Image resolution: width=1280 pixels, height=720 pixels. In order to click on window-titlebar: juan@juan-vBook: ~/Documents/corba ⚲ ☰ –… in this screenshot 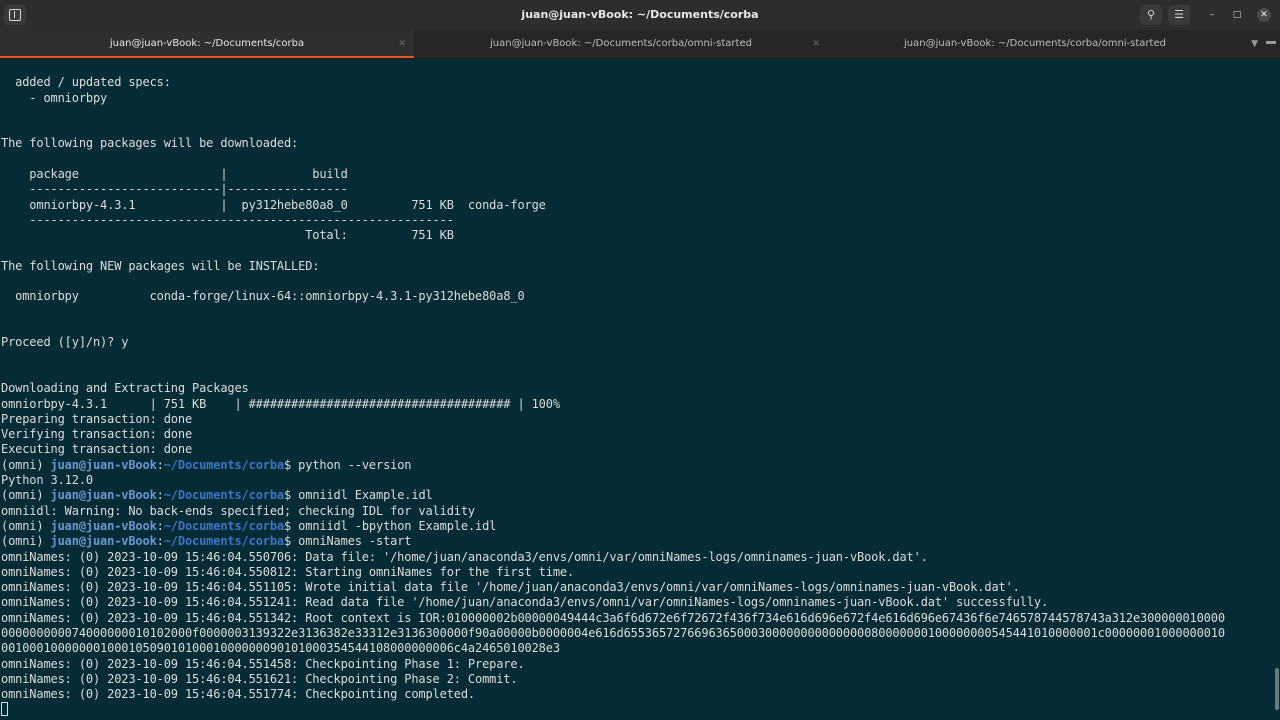, I will do `click(640, 15)`.